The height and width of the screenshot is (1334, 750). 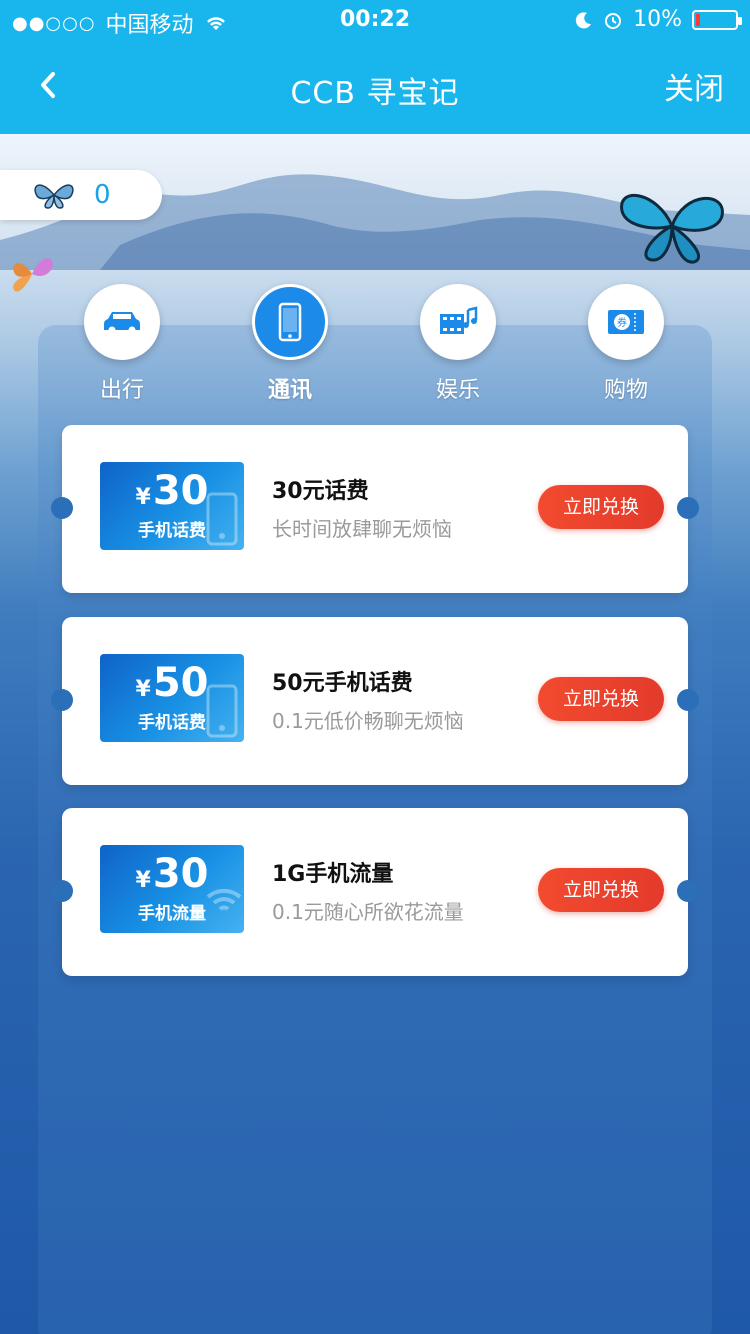 I want to click on battery-icon, so click(x=717, y=19).